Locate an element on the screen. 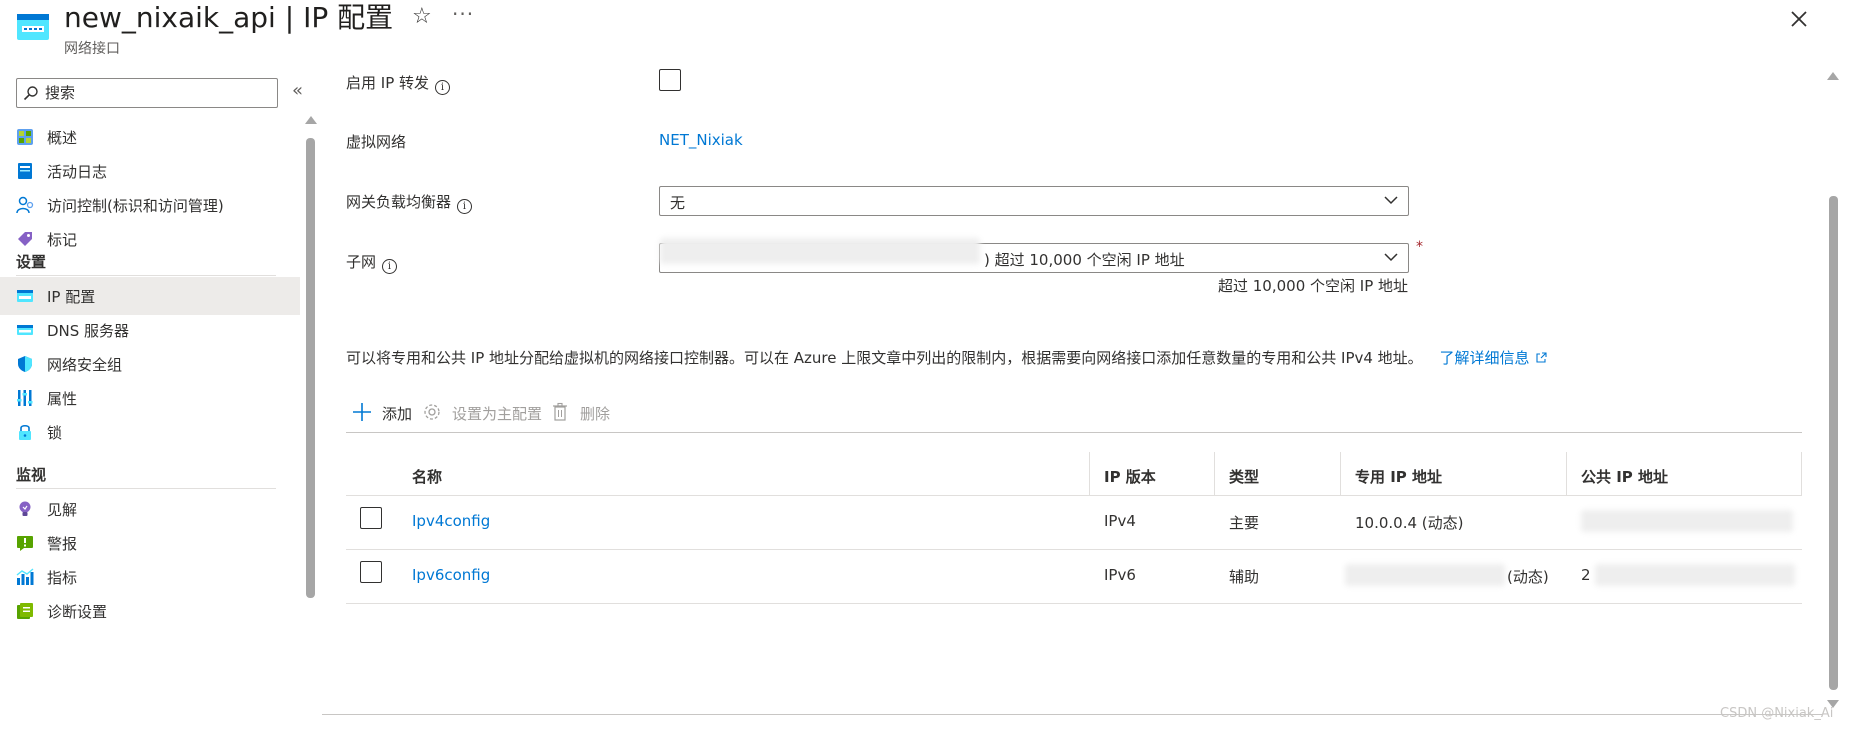 The image size is (1850, 732). cell-text: IPv4 is located at coordinates (1120, 521).